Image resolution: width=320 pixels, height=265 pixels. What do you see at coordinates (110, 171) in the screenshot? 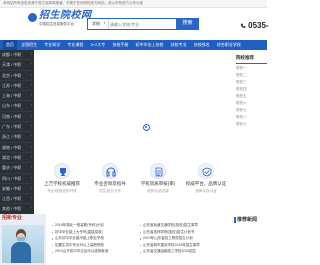
I see `headset-icon` at bounding box center [110, 171].